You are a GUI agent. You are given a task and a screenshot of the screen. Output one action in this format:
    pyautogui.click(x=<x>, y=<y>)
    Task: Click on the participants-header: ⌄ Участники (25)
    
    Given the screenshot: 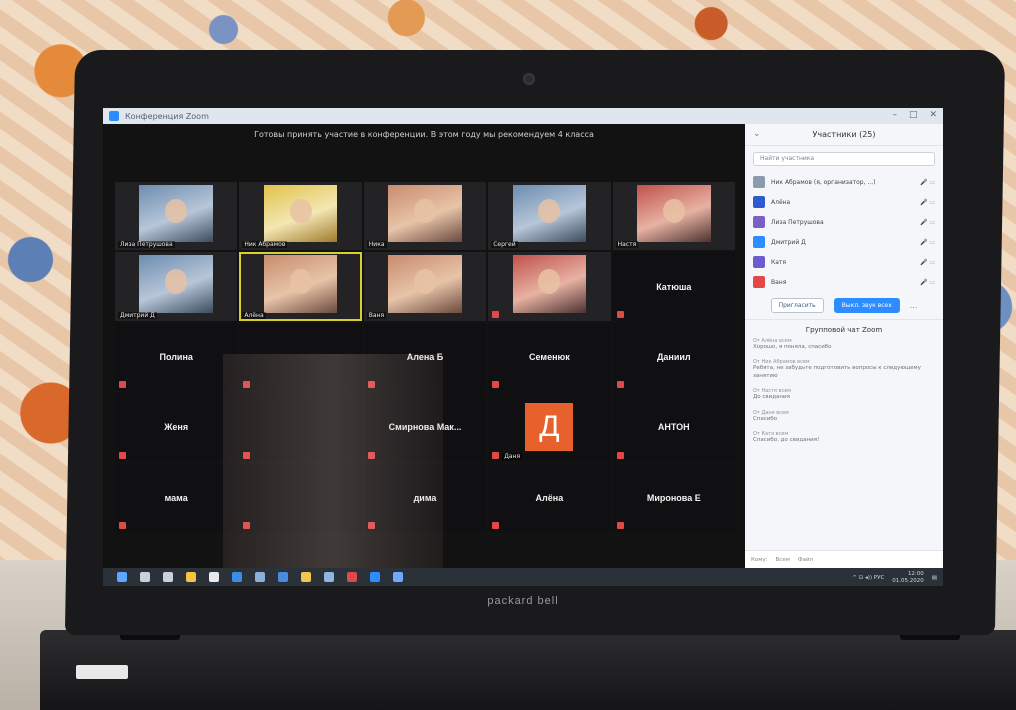 What is the action you would take?
    pyautogui.click(x=844, y=135)
    